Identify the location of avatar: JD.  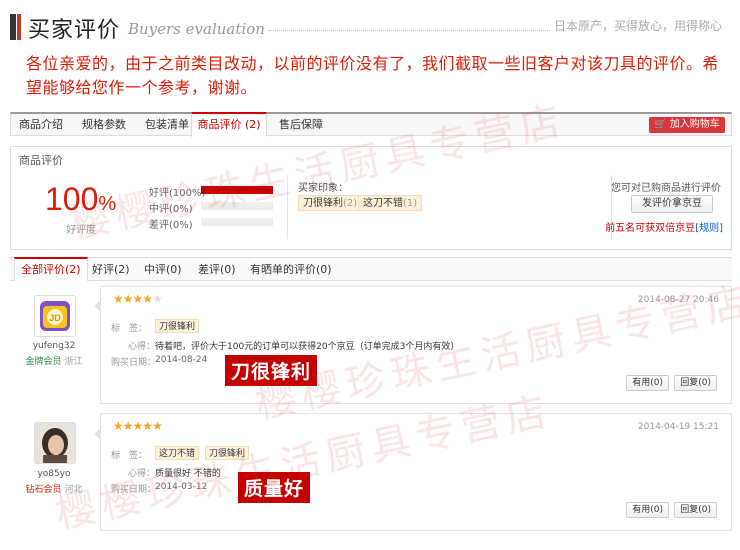
(55, 316).